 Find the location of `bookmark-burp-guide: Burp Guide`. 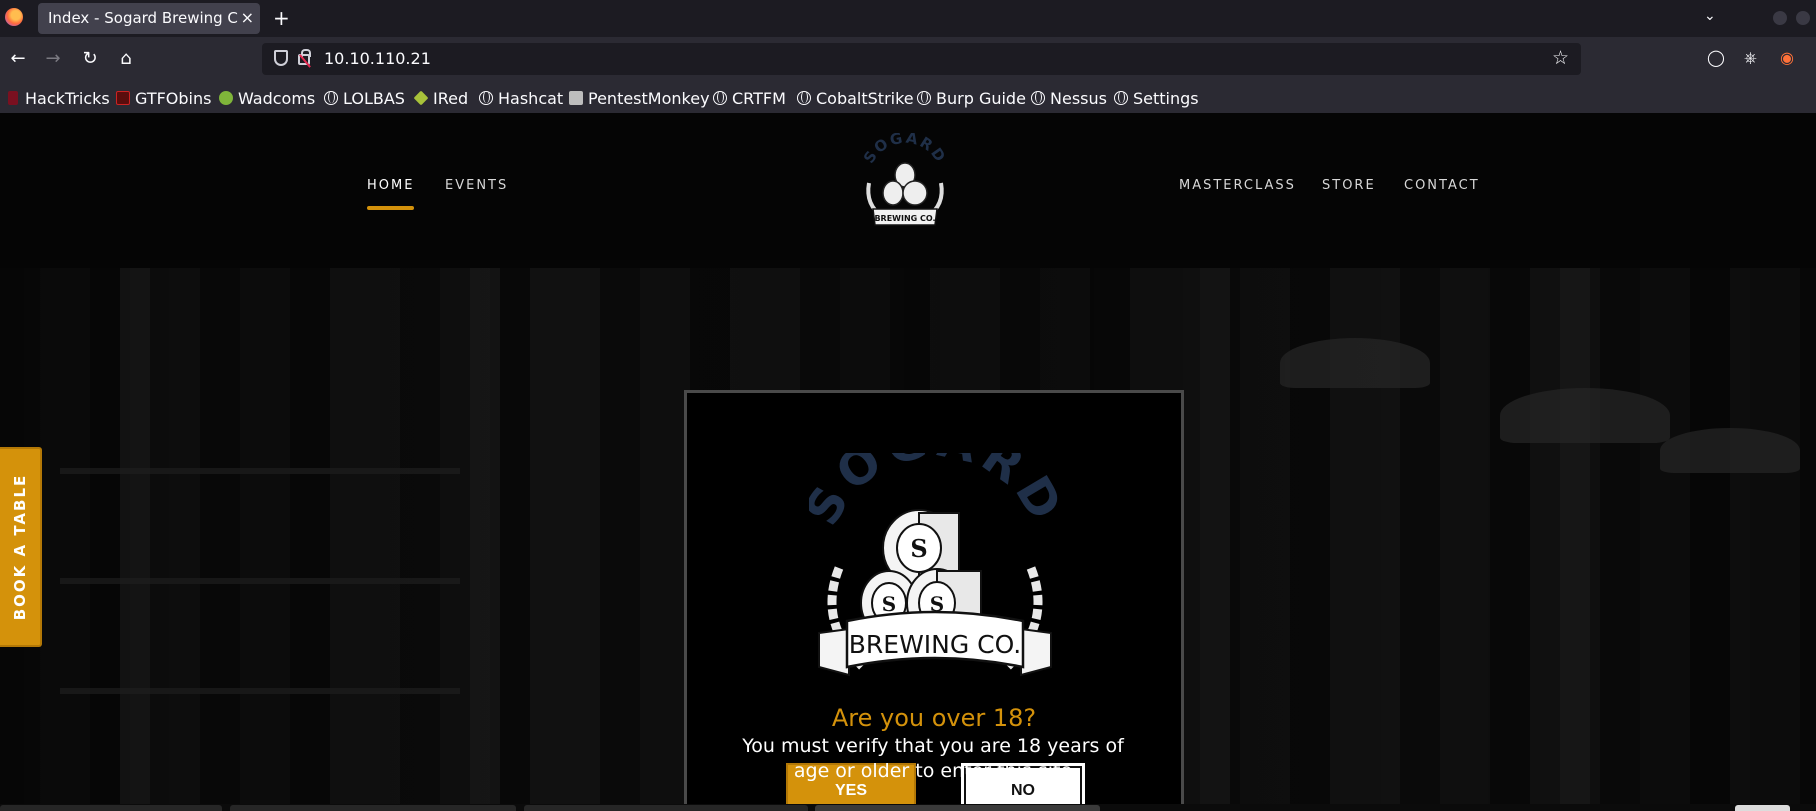

bookmark-burp-guide: Burp Guide is located at coordinates (971, 98).